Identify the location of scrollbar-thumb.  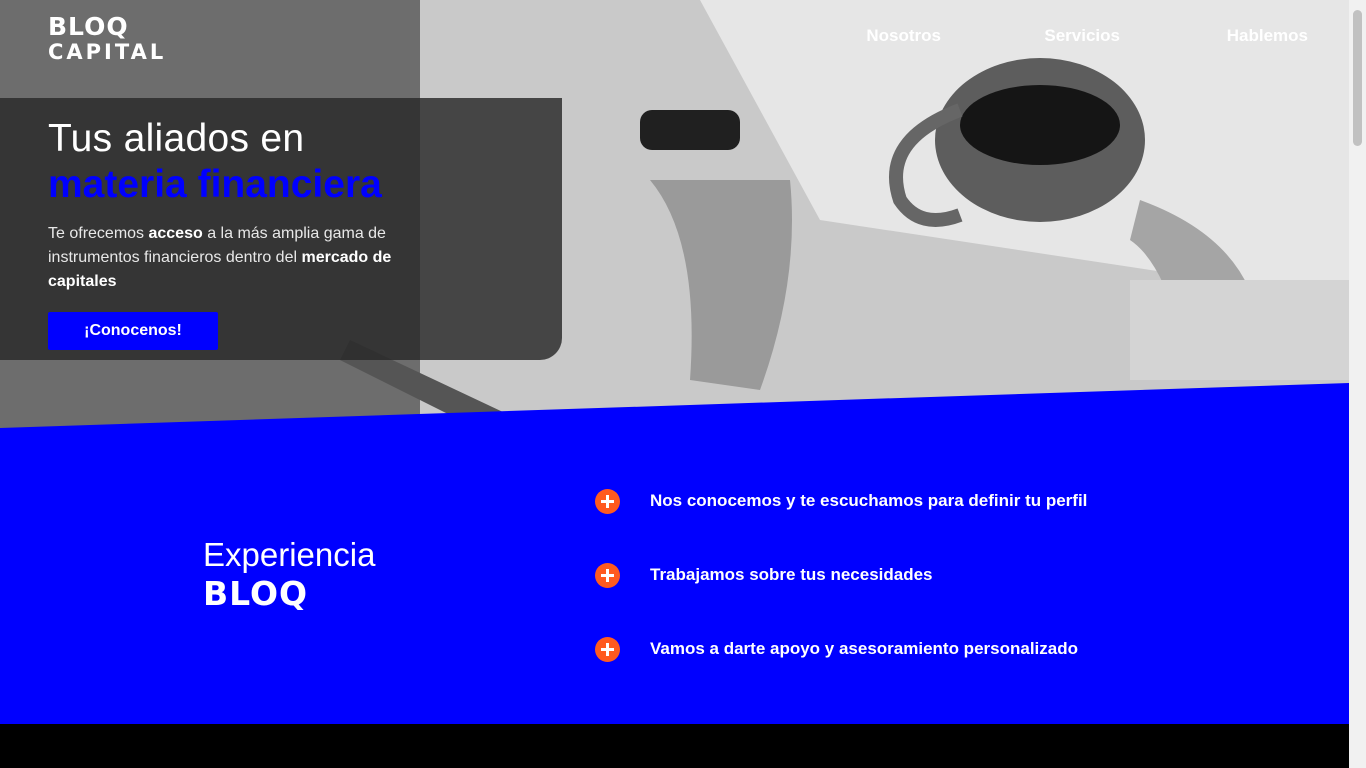
(1357, 78).